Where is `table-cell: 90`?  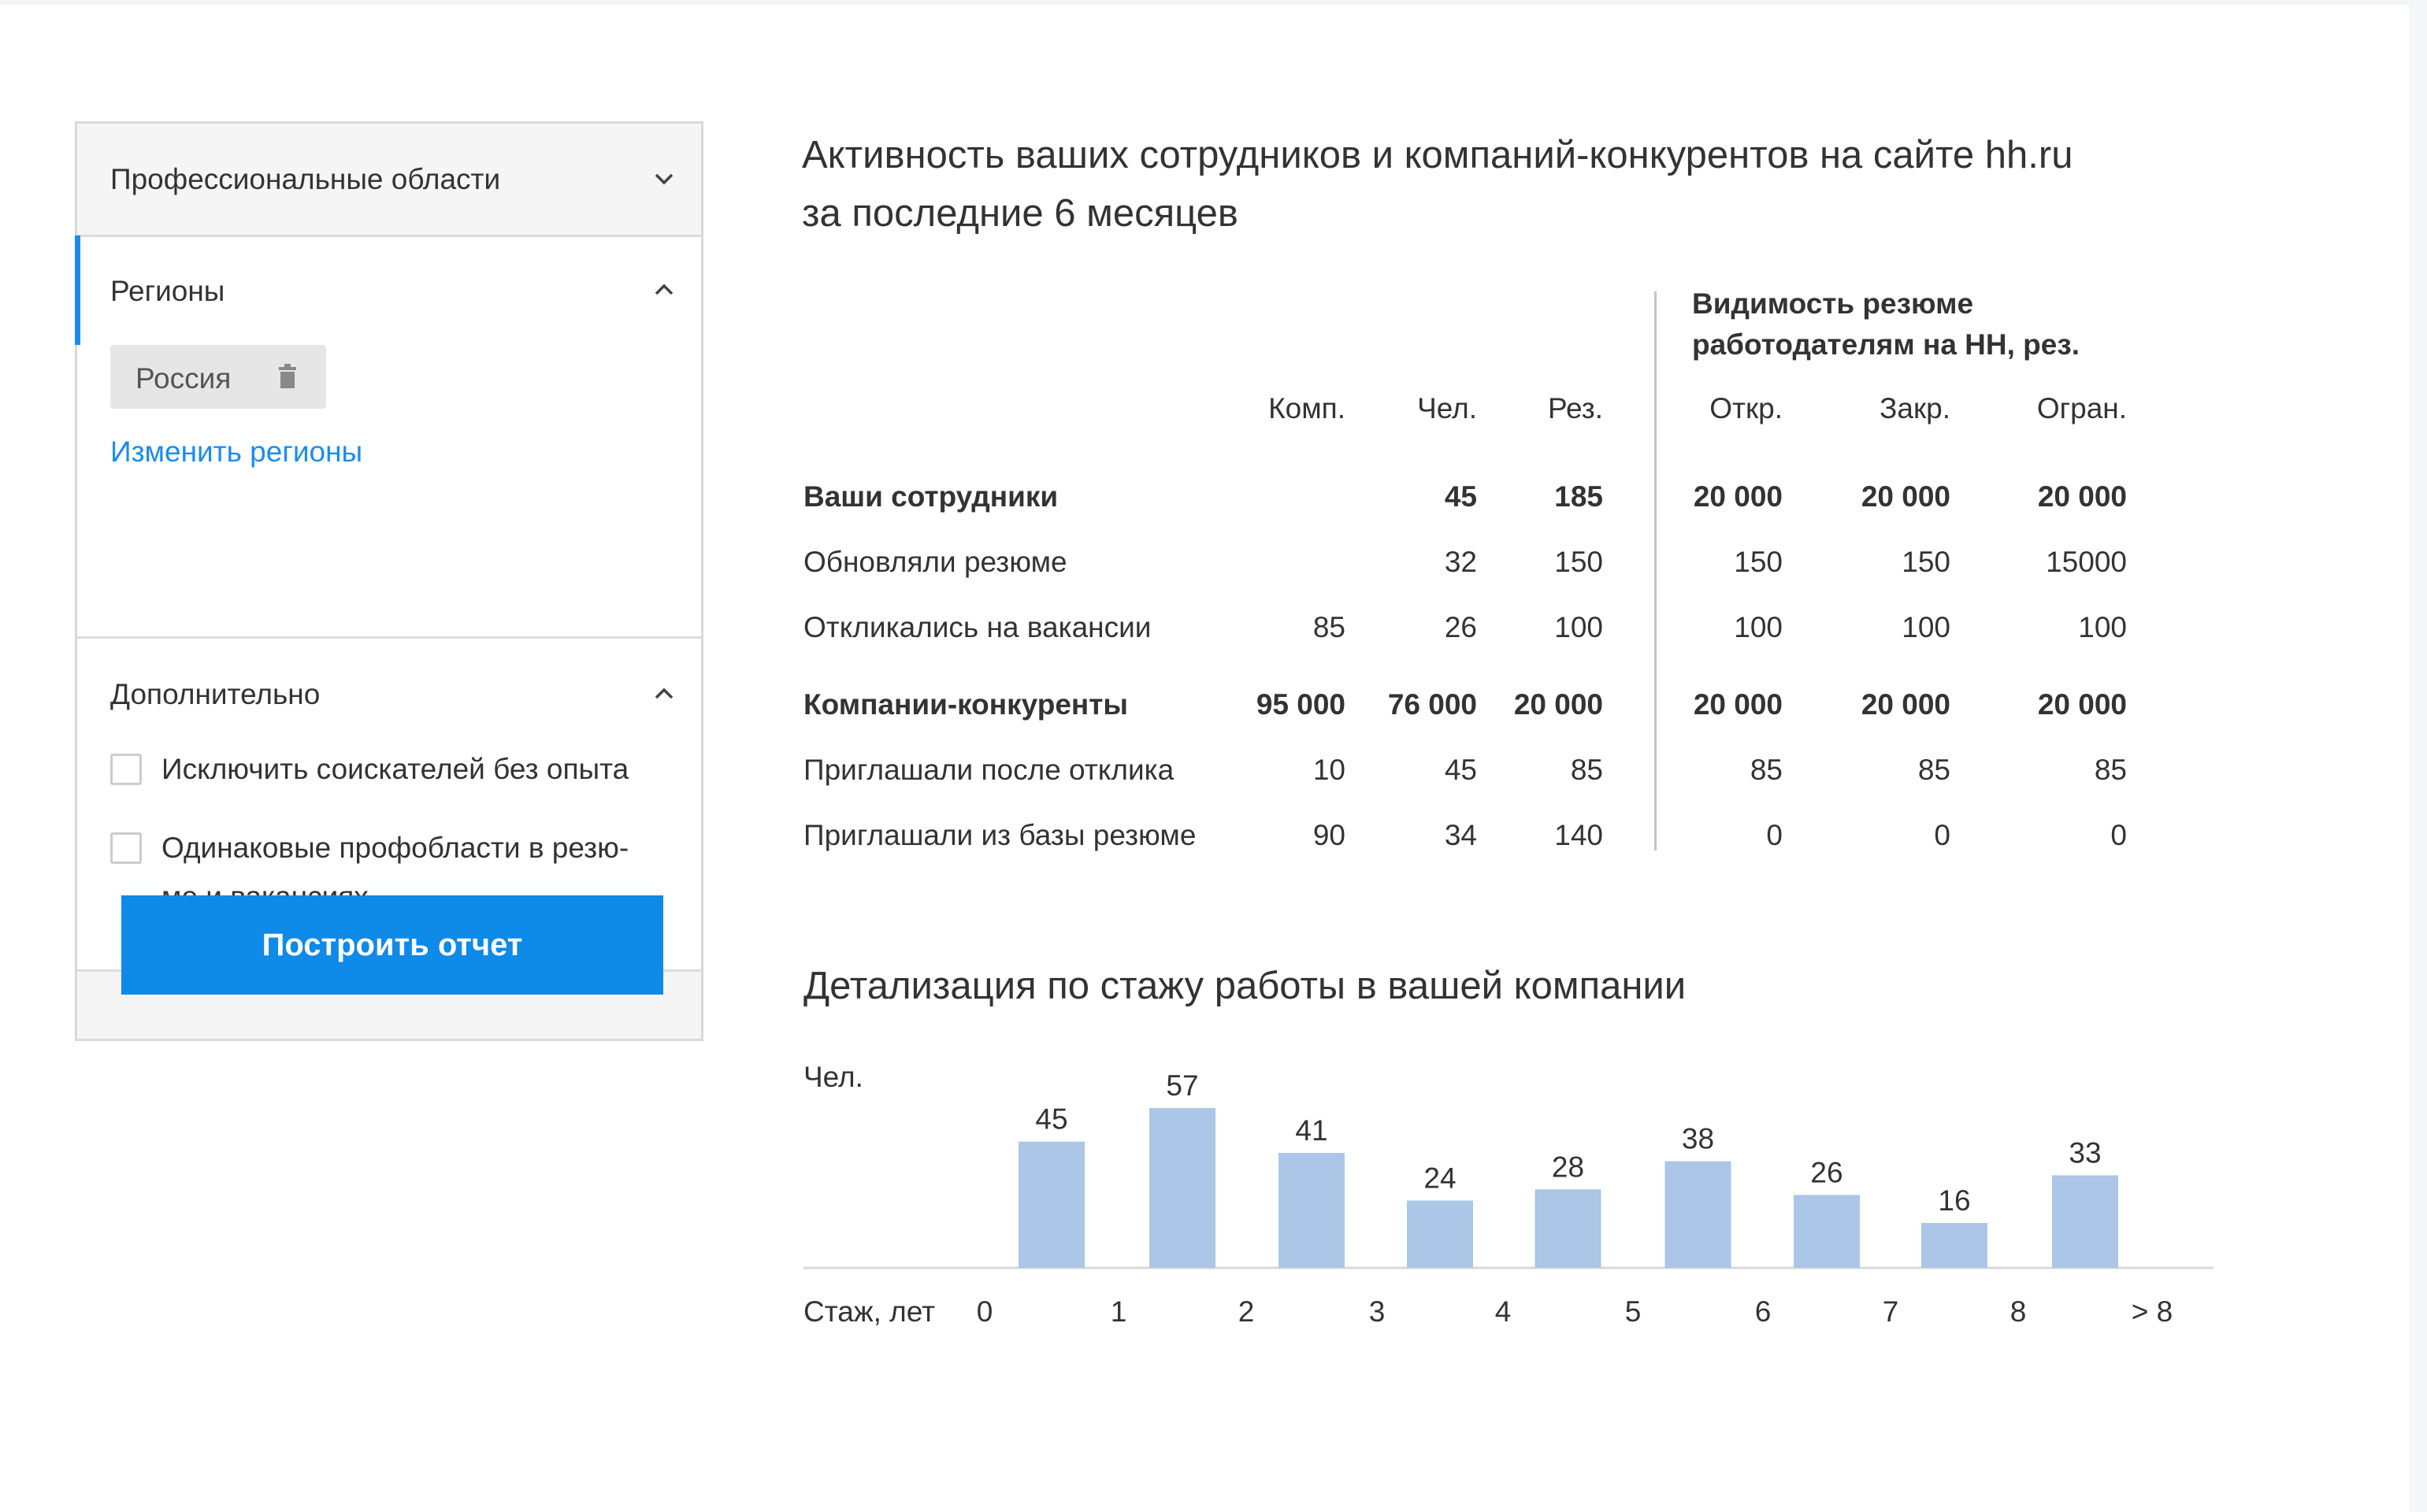
table-cell: 90 is located at coordinates (1328, 835).